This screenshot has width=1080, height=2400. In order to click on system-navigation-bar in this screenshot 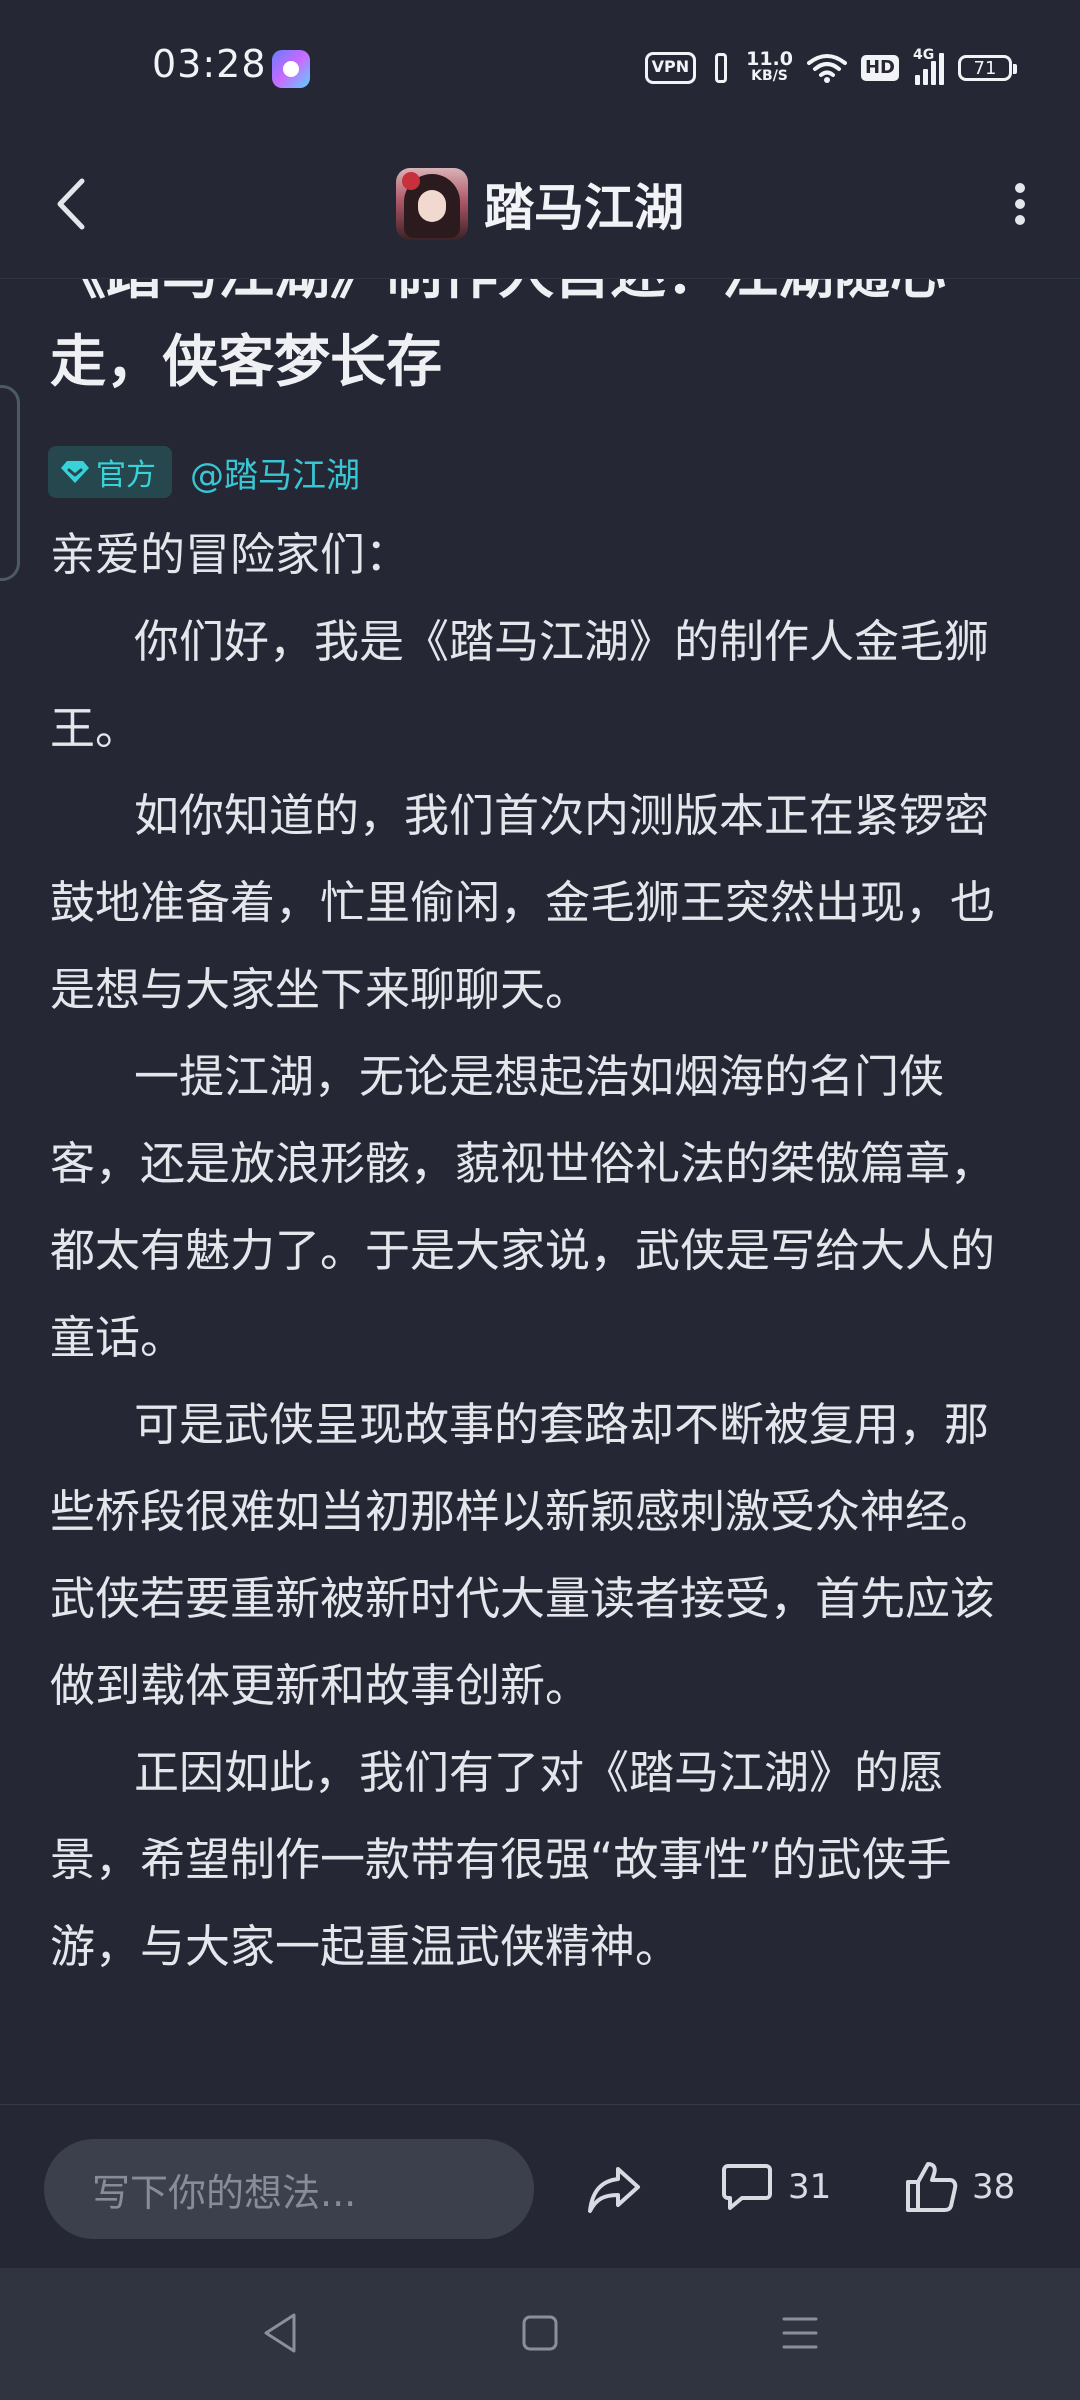, I will do `click(540, 2334)`.